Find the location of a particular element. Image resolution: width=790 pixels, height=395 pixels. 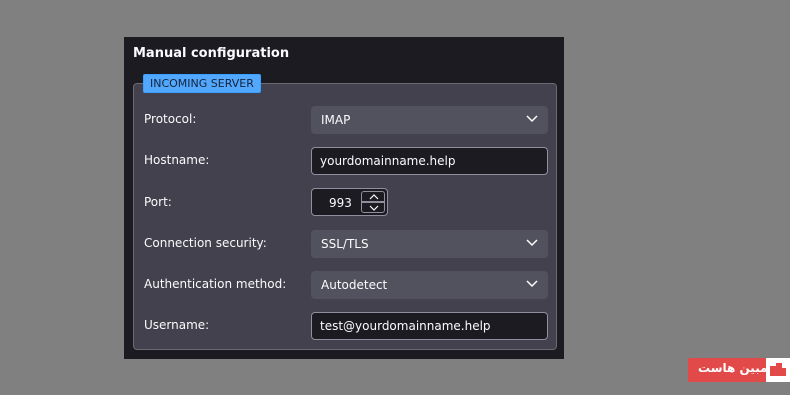

protocol-label: Protocol: is located at coordinates (170, 119).